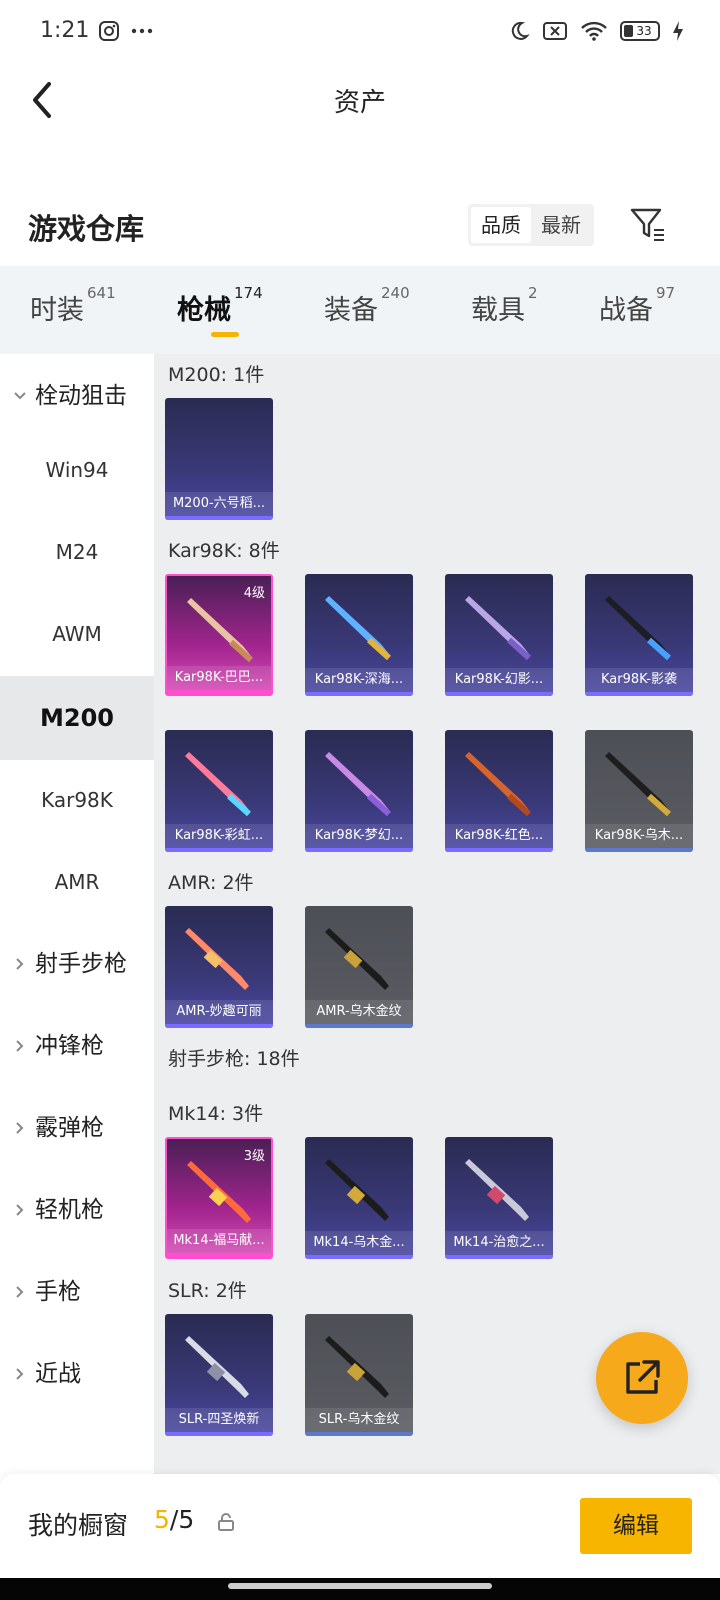 Image resolution: width=720 pixels, height=1600 pixels. What do you see at coordinates (360, 1586) in the screenshot?
I see `home-indicator` at bounding box center [360, 1586].